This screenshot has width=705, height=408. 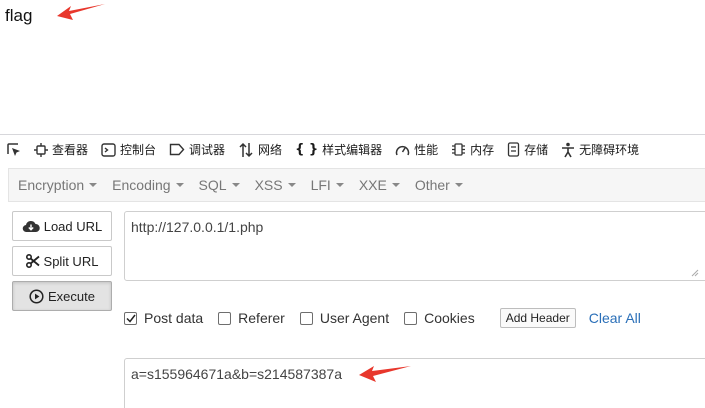 I want to click on menu-encoding: Encoding, so click(x=148, y=185).